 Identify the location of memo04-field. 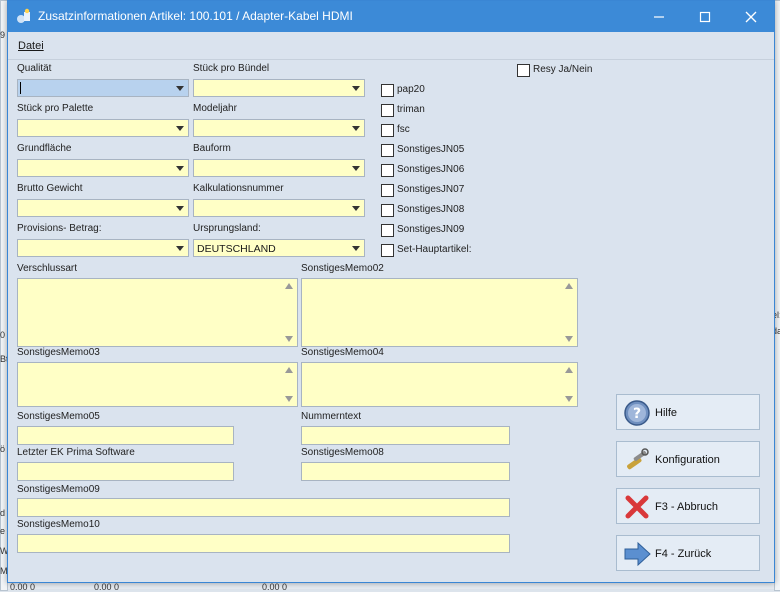
(439, 384).